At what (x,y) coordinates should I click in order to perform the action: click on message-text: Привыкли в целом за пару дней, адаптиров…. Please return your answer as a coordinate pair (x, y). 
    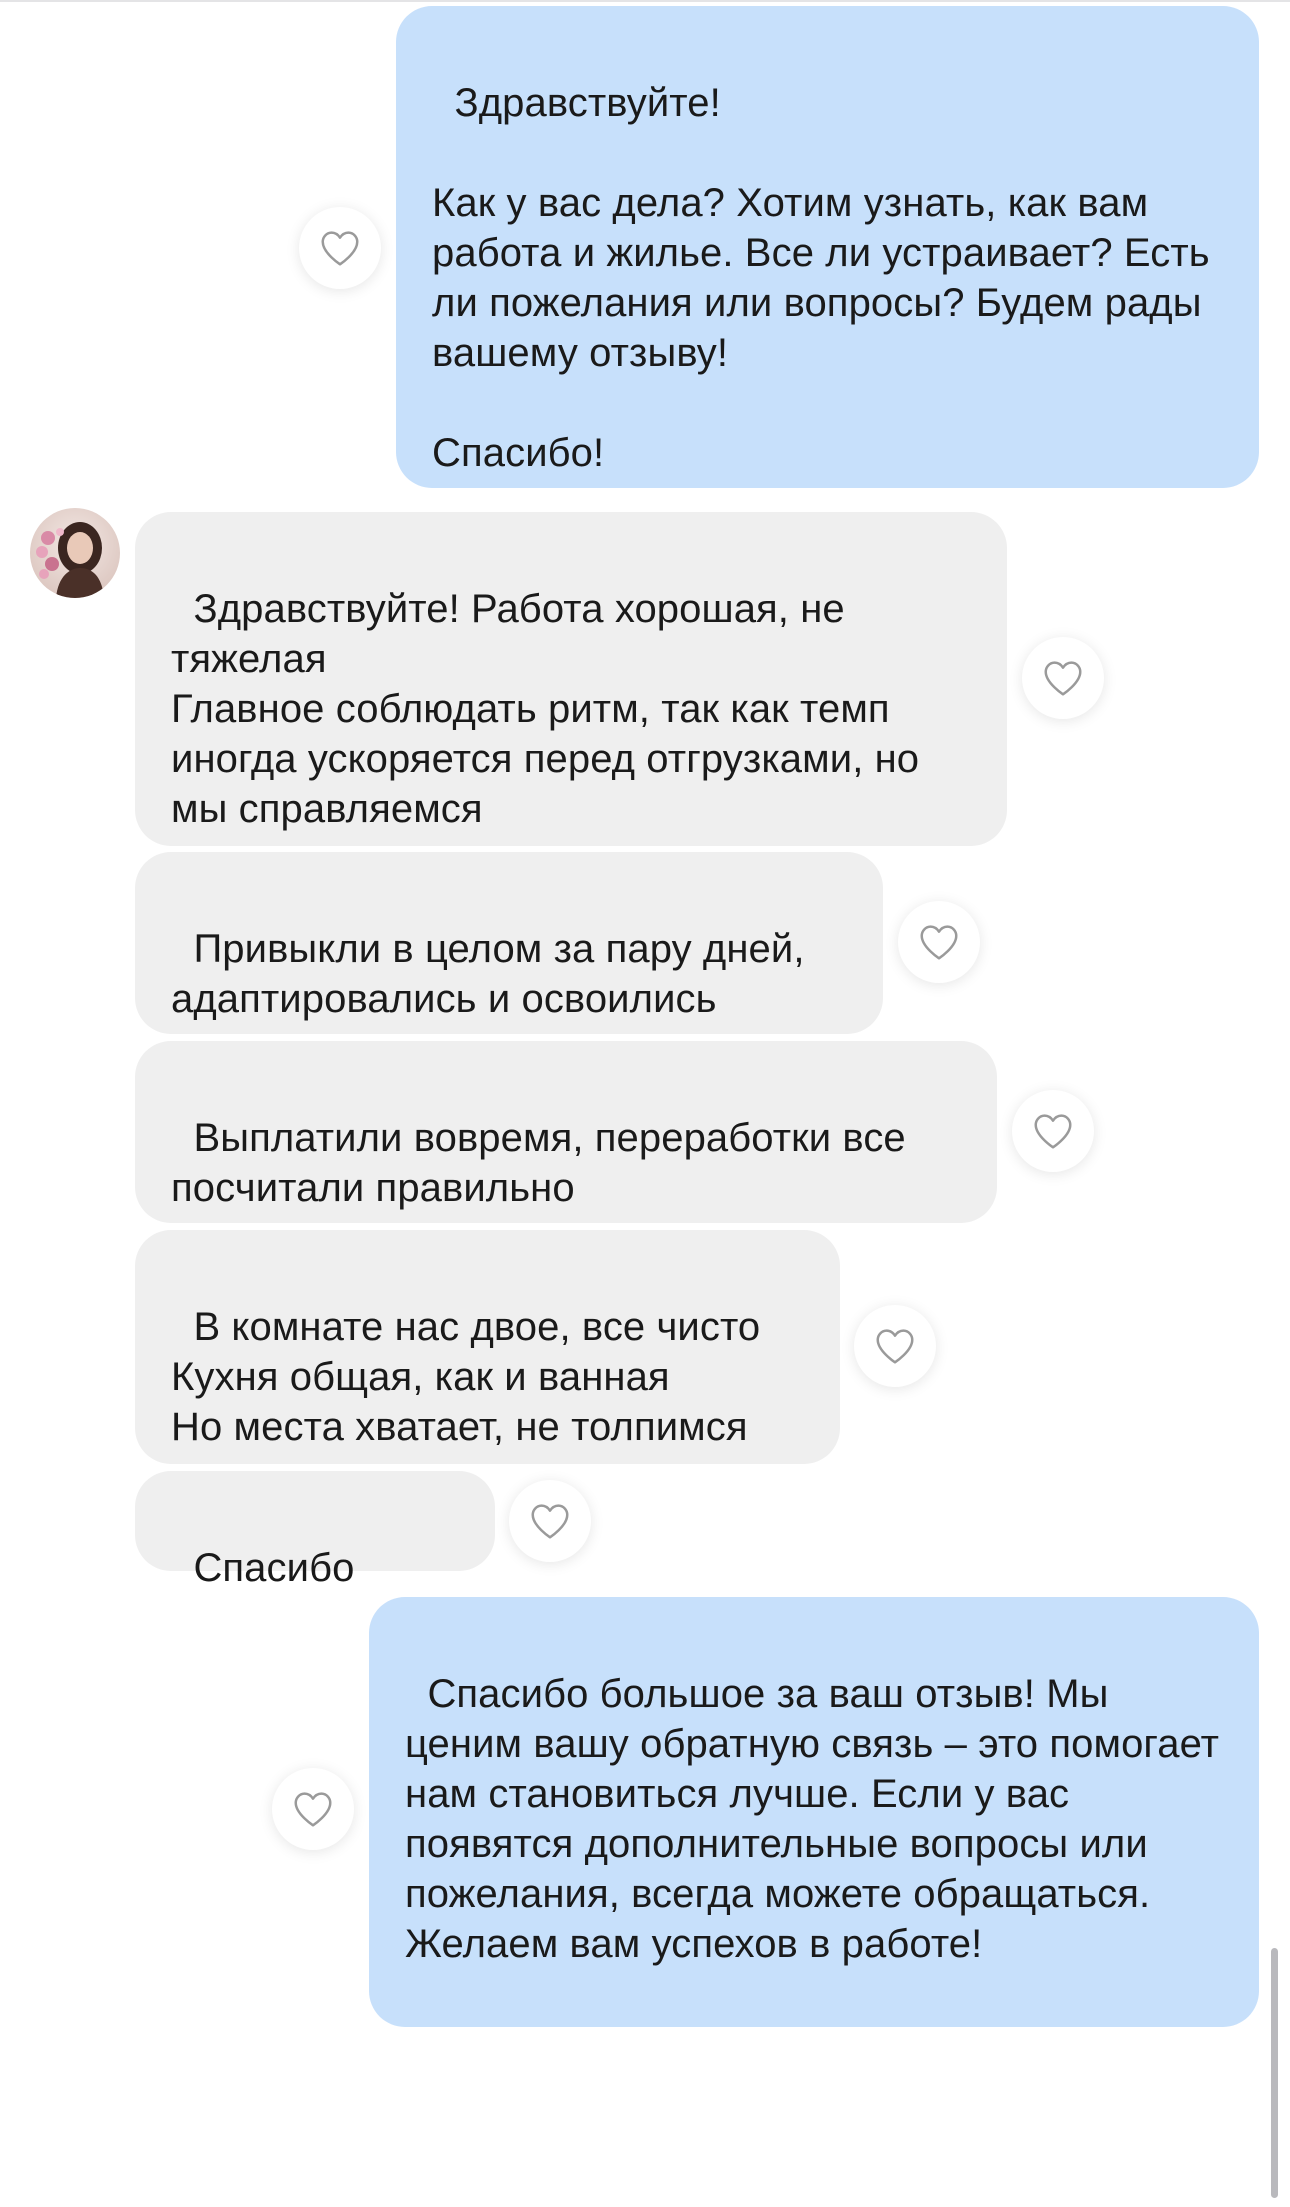
    Looking at the image, I should click on (493, 974).